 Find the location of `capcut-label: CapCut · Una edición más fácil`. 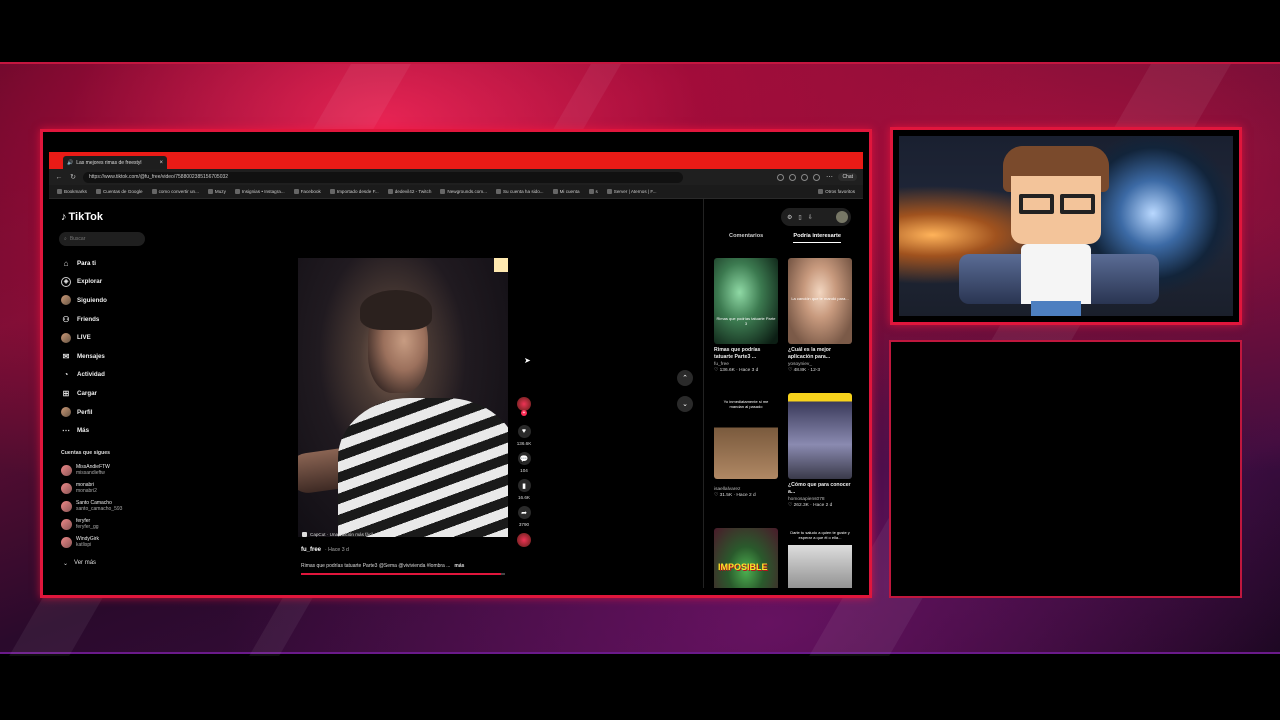

capcut-label: CapCut · Una edición más fácil is located at coordinates (337, 534).